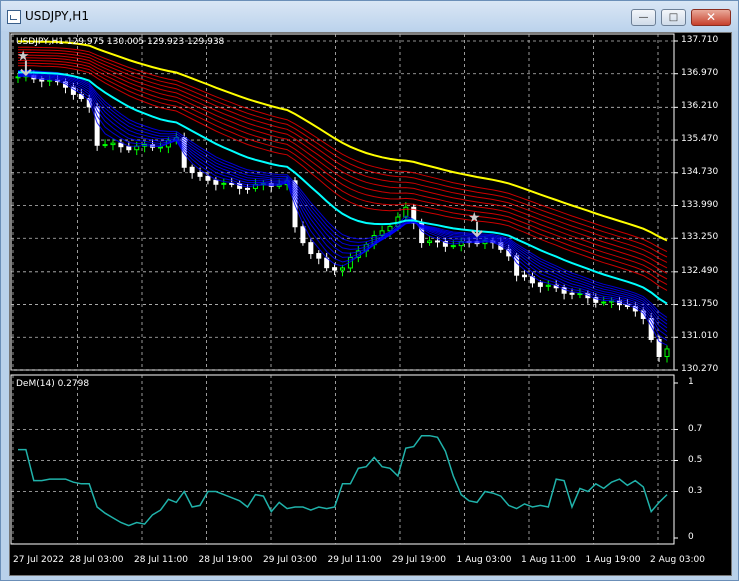 This screenshot has width=739, height=581. I want to click on price-tick-label: 136.970, so click(700, 72).